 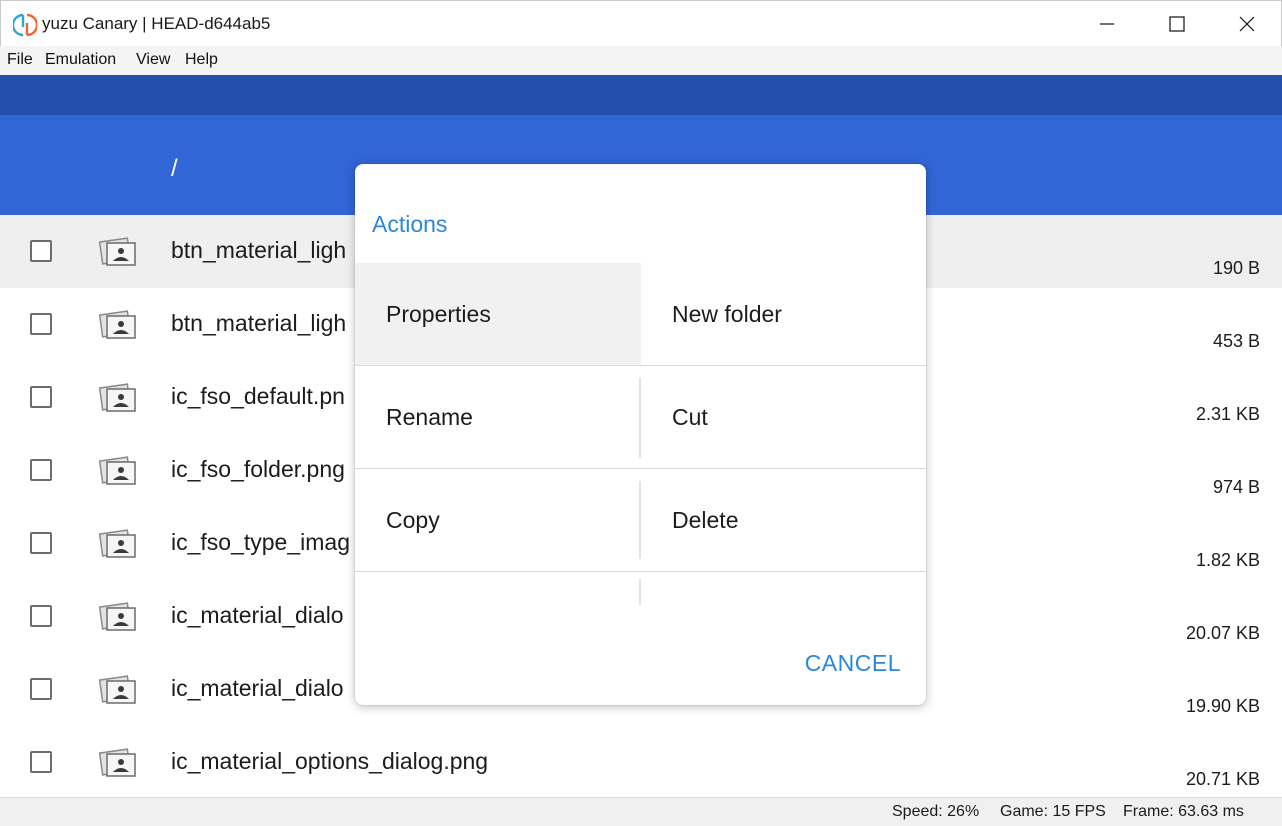 I want to click on title-bar: yuzu Canary | HEAD-d644ab5, so click(x=641, y=23).